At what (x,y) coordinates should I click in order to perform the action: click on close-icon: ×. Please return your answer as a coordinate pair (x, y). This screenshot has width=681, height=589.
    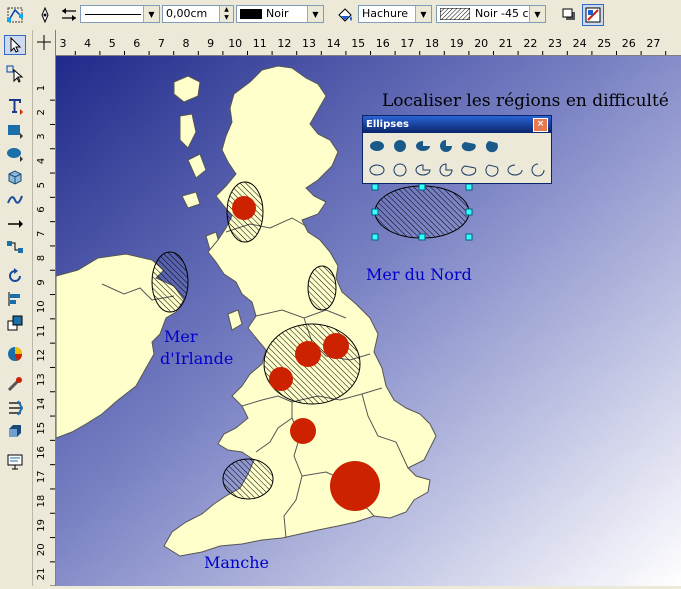
    Looking at the image, I should click on (540, 124).